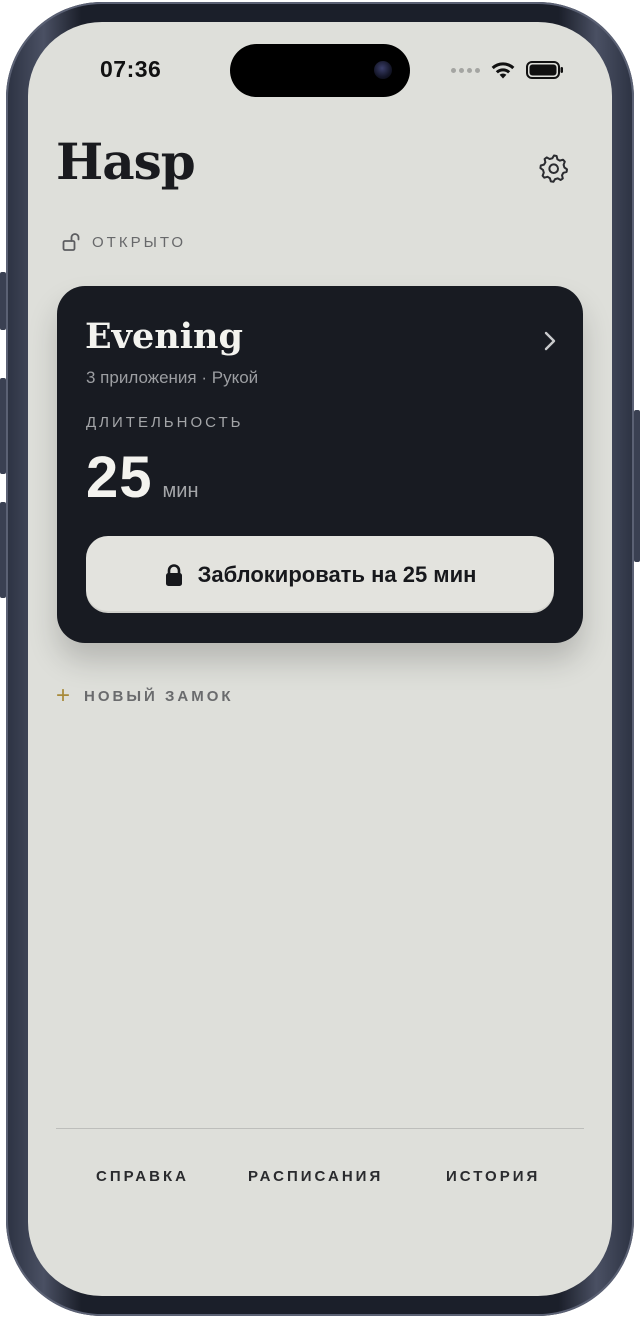  I want to click on duration-display: 25 мин, so click(142, 477).